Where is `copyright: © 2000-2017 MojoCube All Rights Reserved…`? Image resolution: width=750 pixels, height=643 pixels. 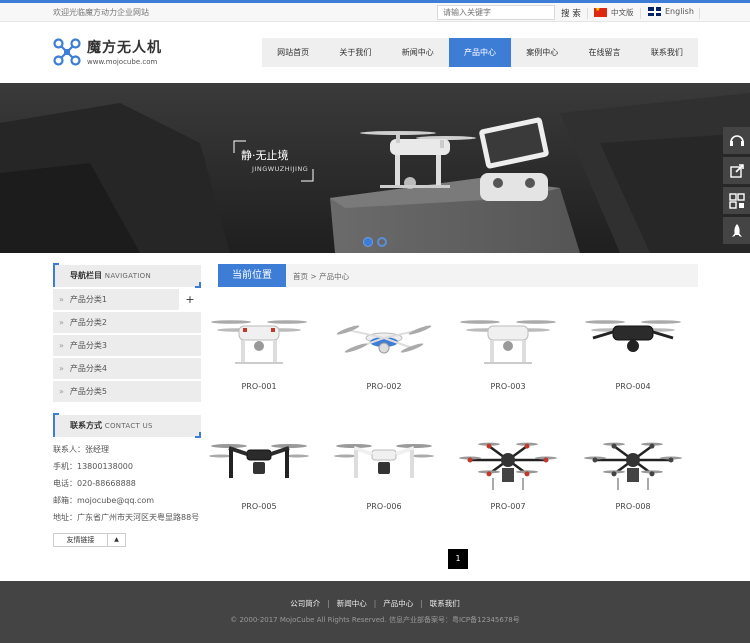 copyright: © 2000-2017 MojoCube All Rights Reserved… is located at coordinates (375, 620).